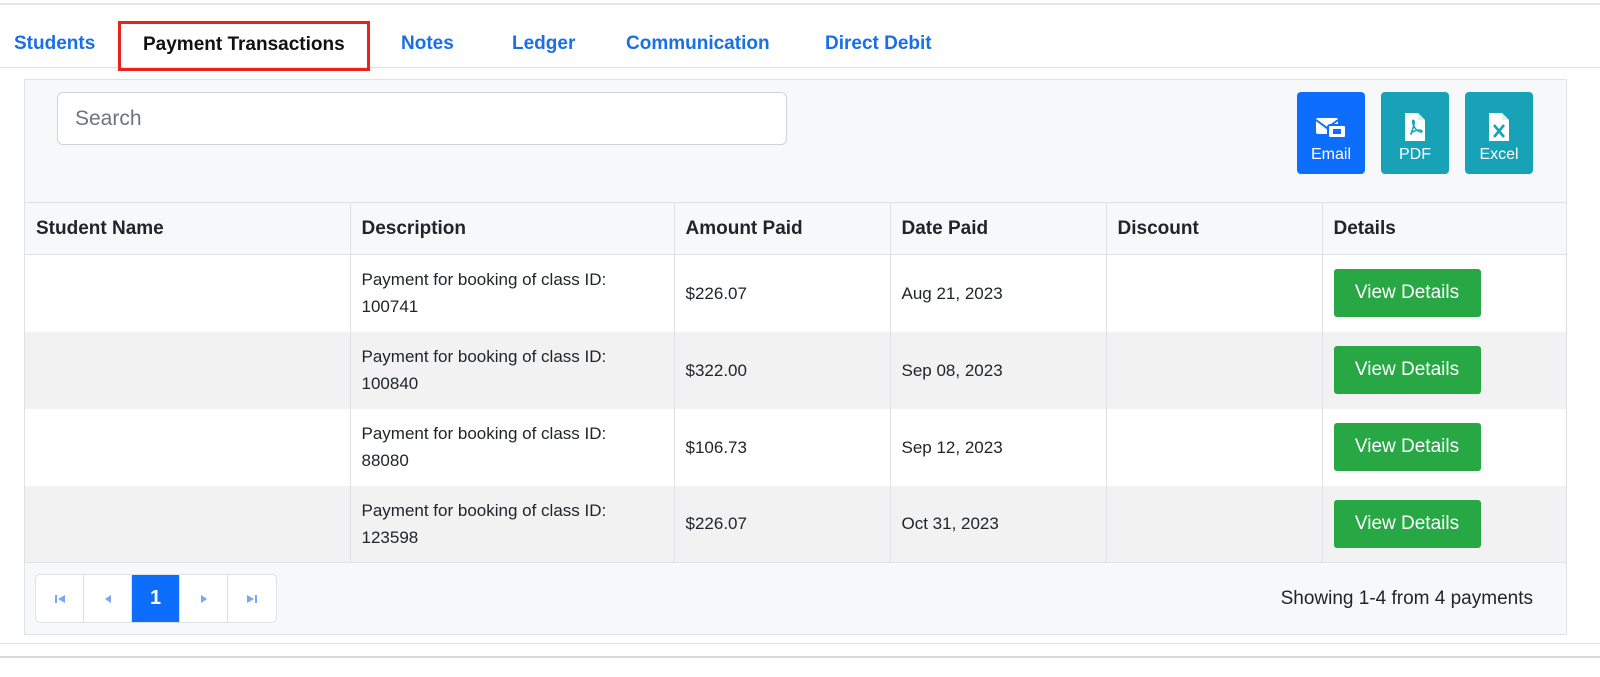 The image size is (1600, 677). I want to click on pagination: 1, so click(156, 598).